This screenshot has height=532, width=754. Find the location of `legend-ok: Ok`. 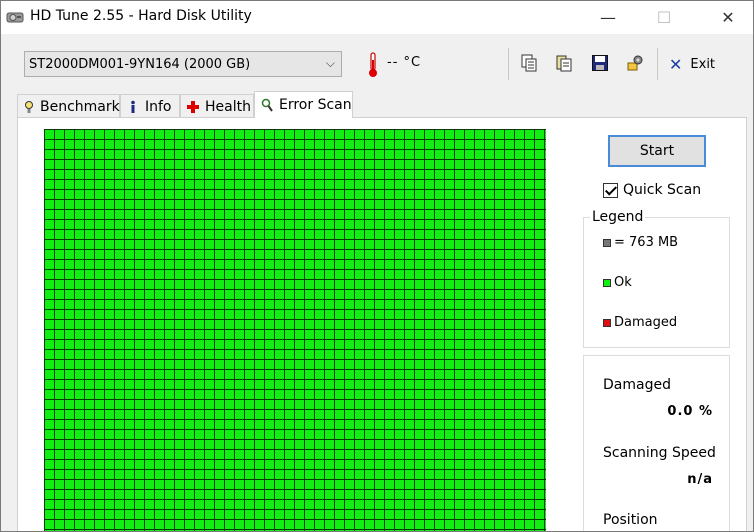

legend-ok: Ok is located at coordinates (617, 282).